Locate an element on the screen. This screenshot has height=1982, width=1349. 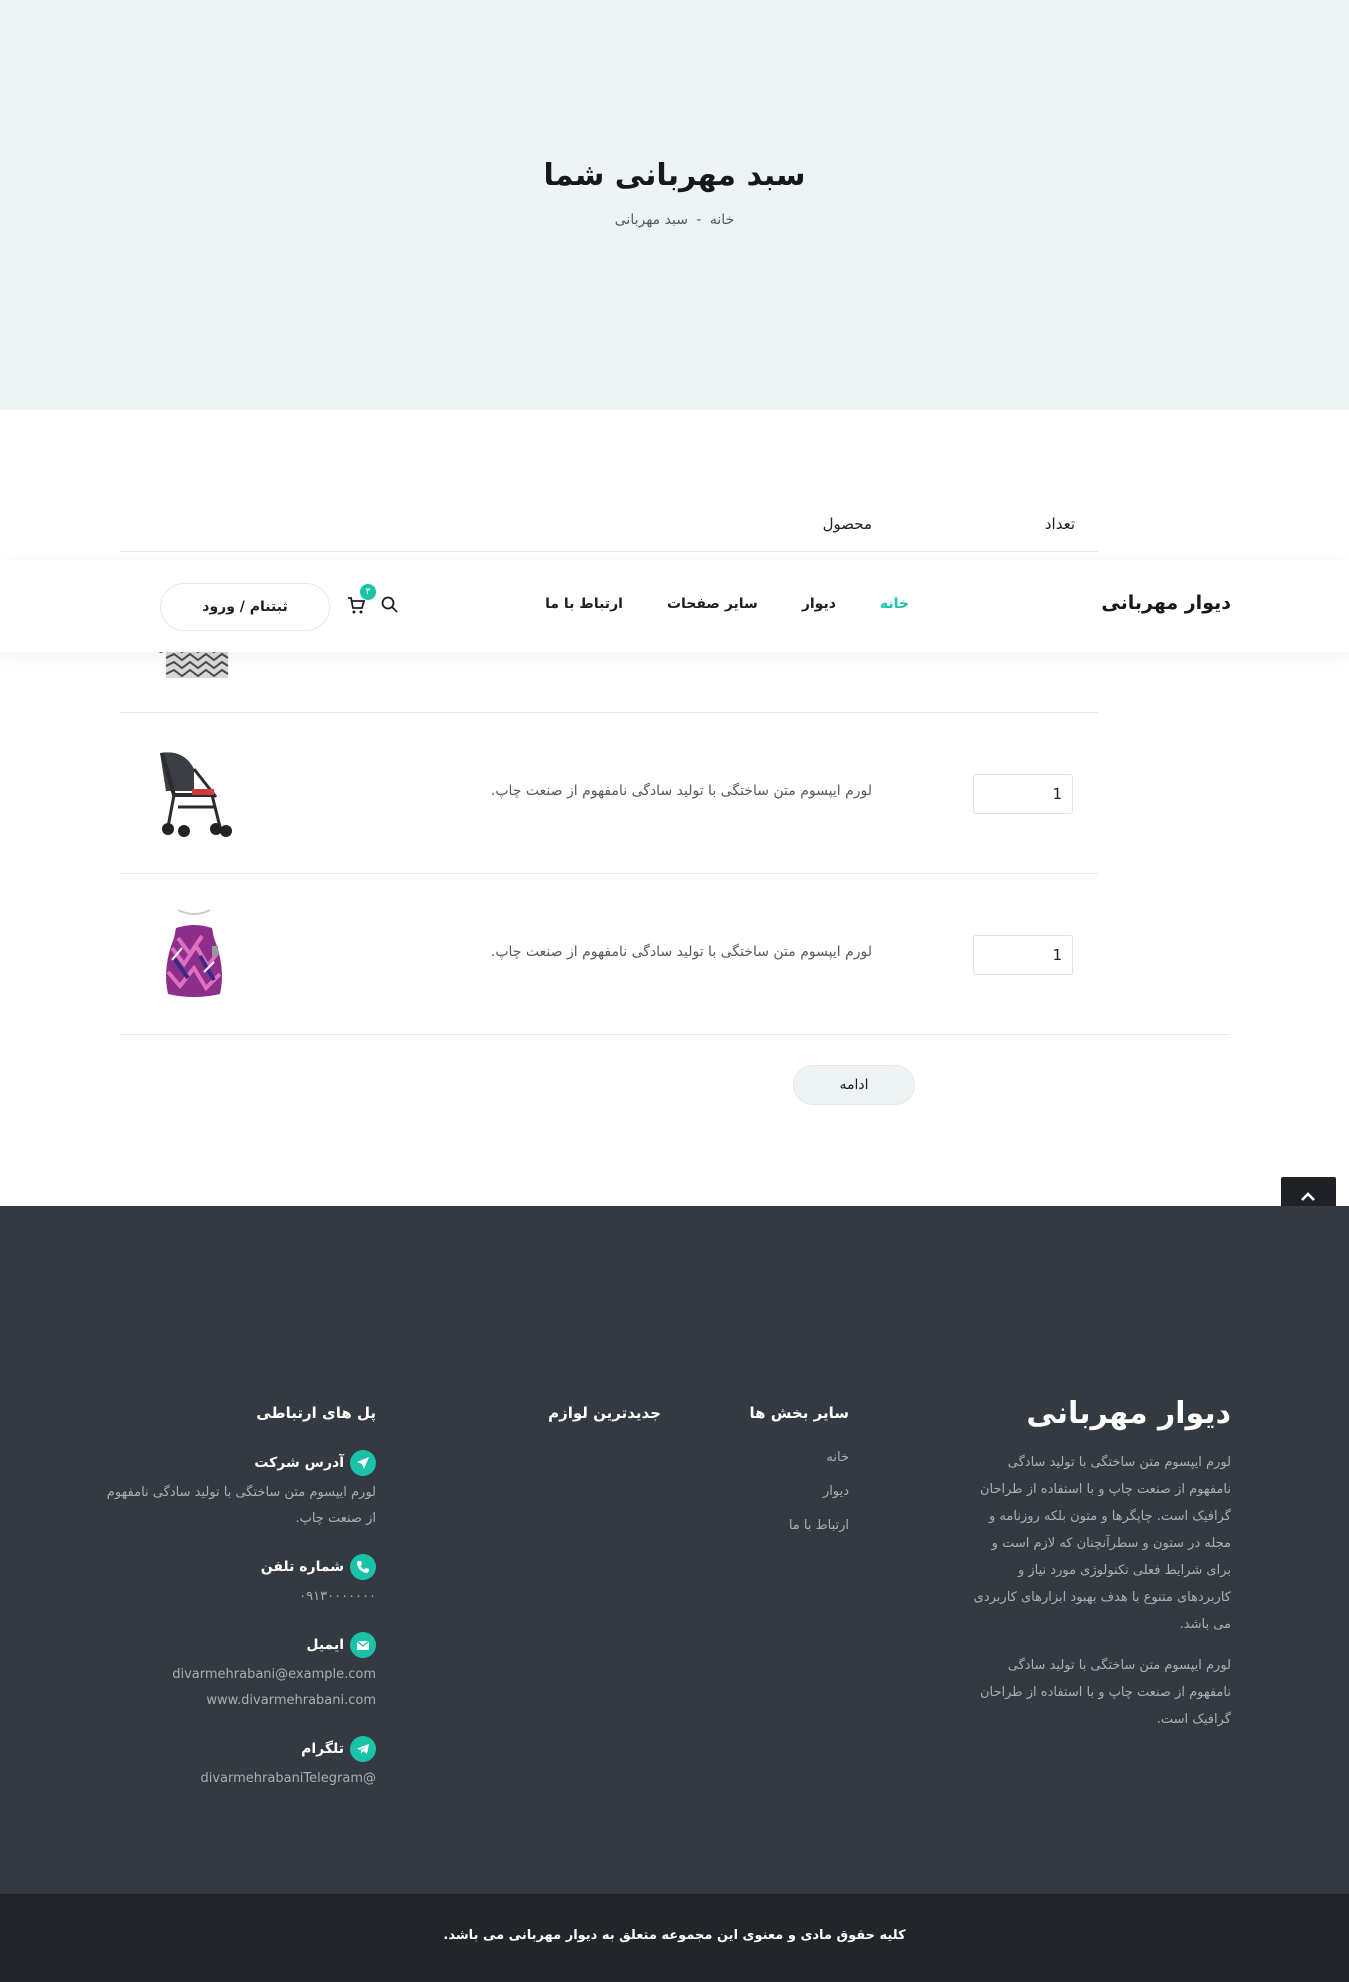
footer-contact-title: پل های ارتباطی is located at coordinates (316, 1413).